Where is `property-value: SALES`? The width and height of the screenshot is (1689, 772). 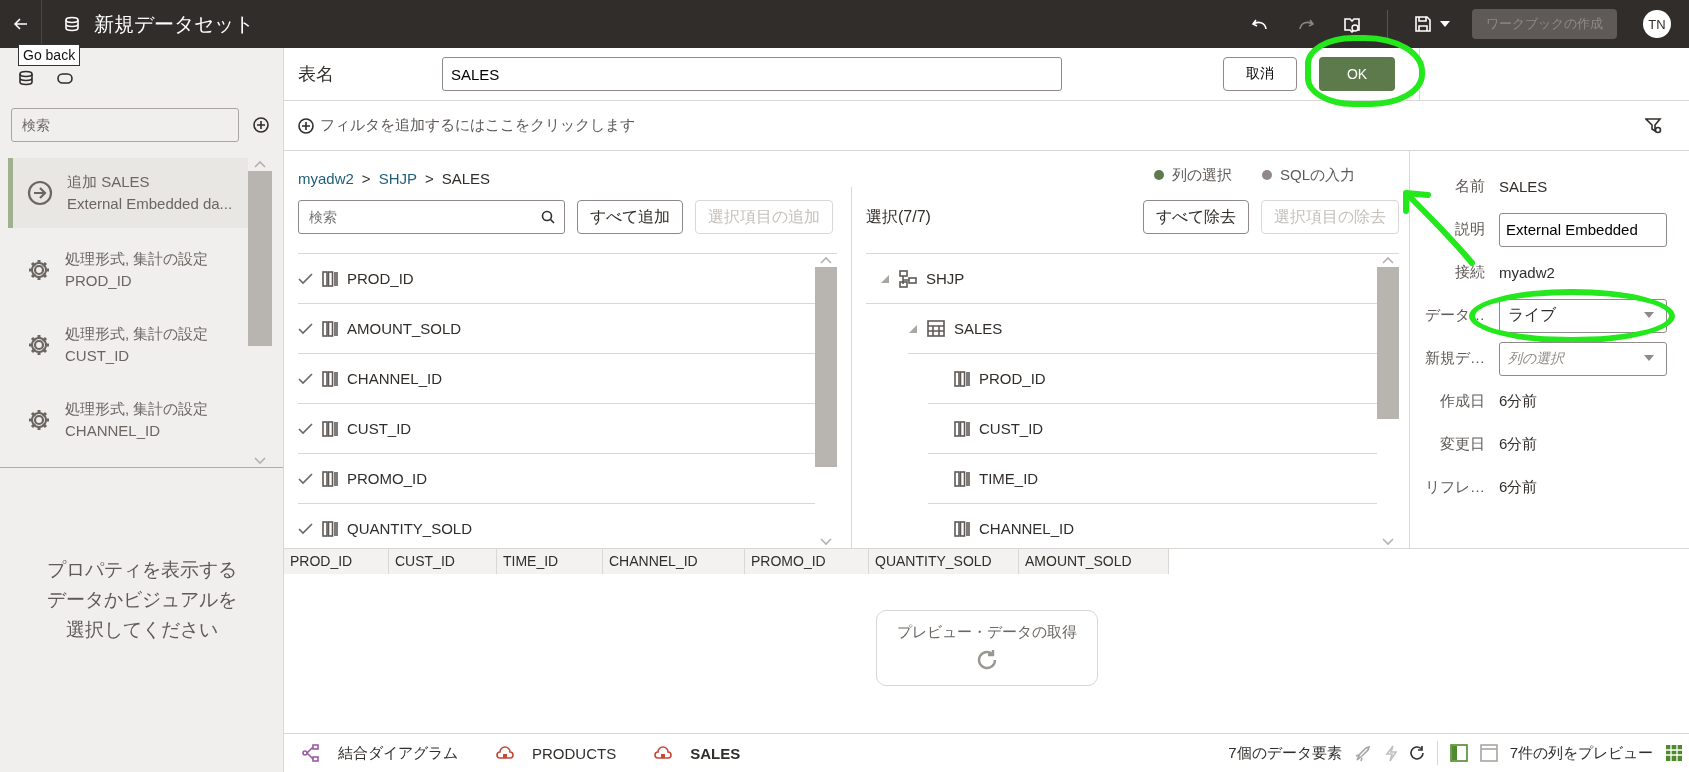
property-value: SALES is located at coordinates (1523, 186).